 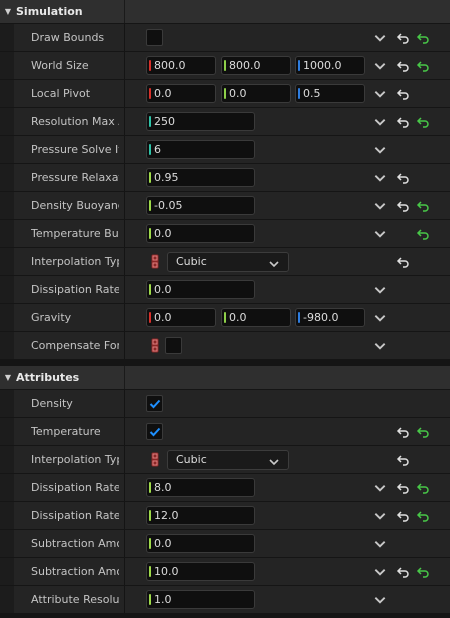 What do you see at coordinates (200, 121) in the screenshot?
I see `resolution-max-input: 250` at bounding box center [200, 121].